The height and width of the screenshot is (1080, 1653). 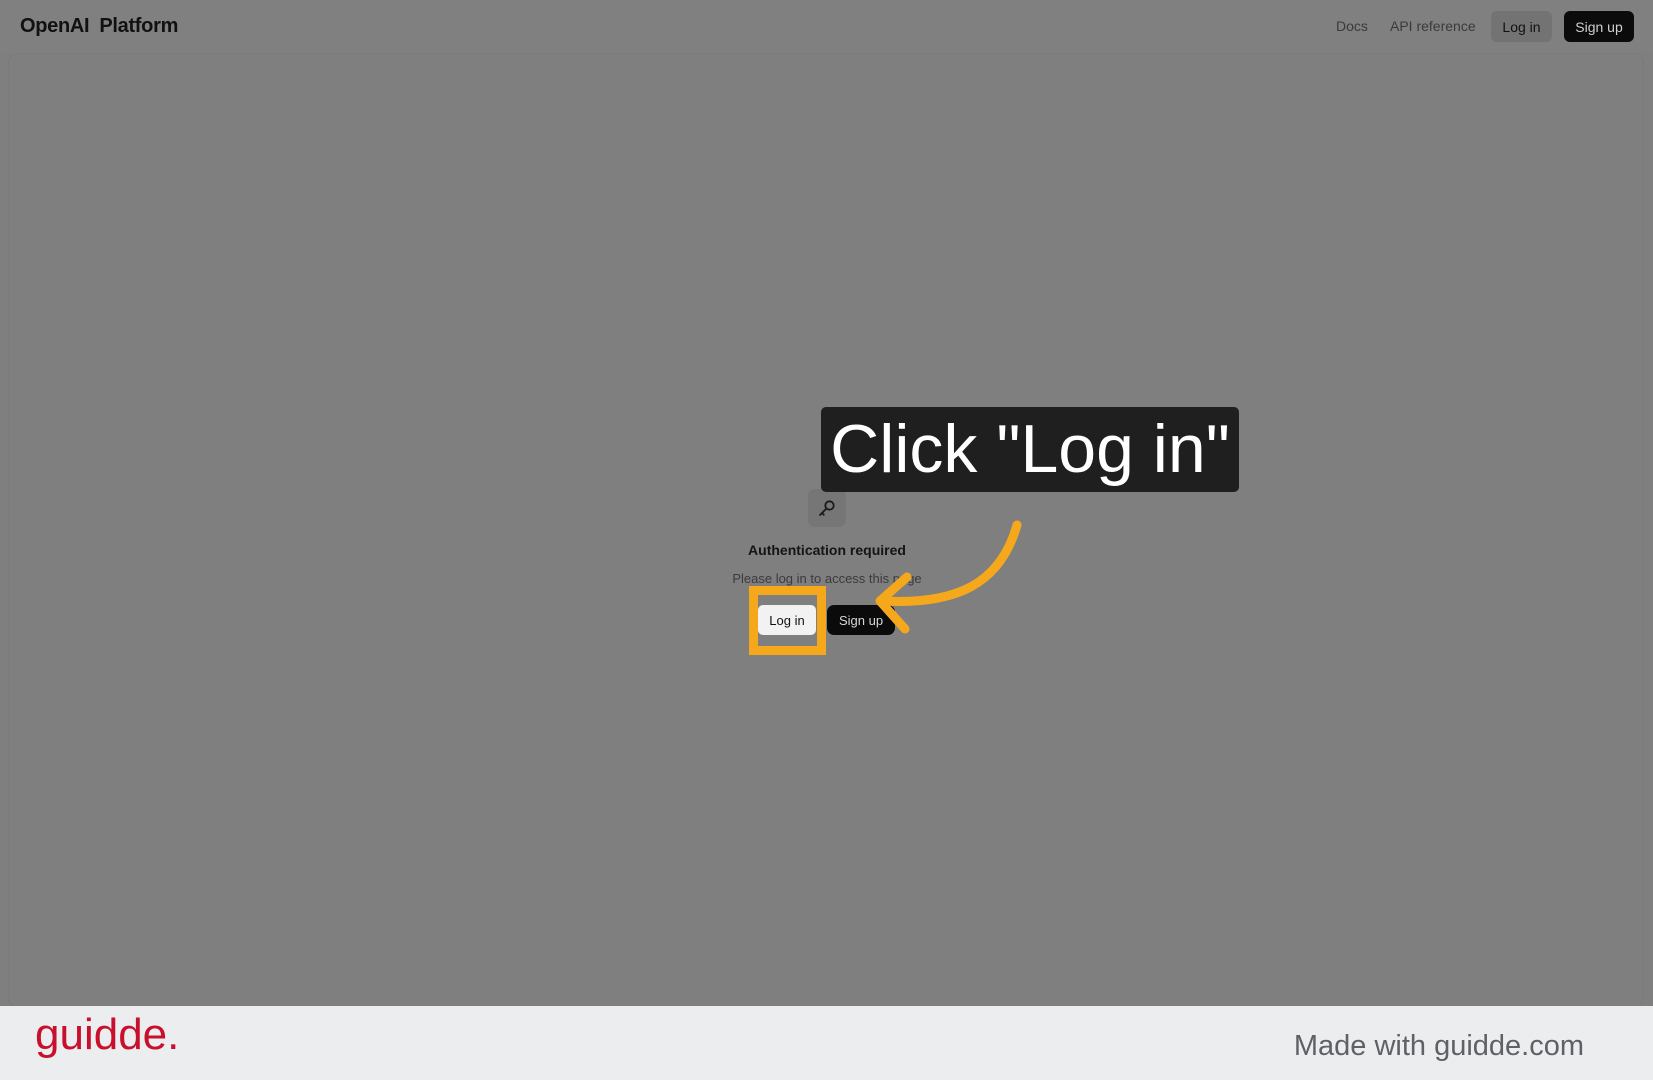 I want to click on brand-product: Platform, so click(x=139, y=26).